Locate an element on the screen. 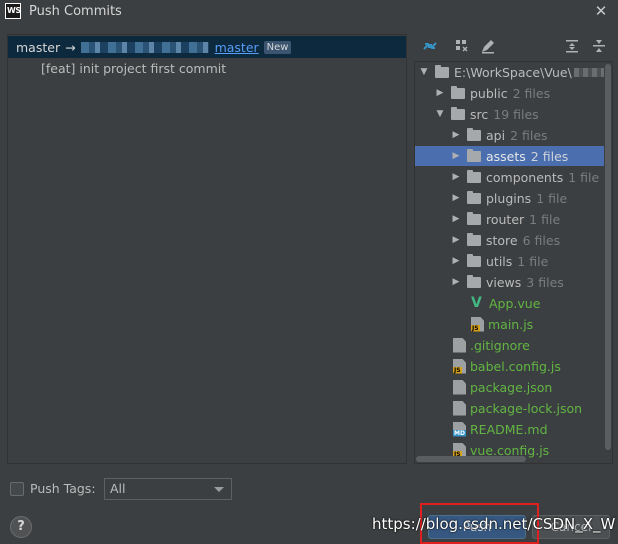 The height and width of the screenshot is (544, 618). horizontal-scrollbar is located at coordinates (471, 459).